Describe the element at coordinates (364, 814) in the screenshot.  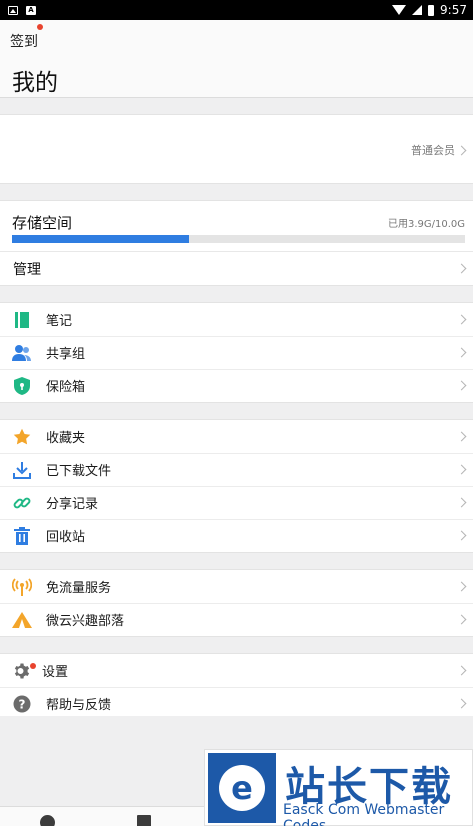
I see `watermark-subtitle: Easck Com Webmaster Codes` at that location.